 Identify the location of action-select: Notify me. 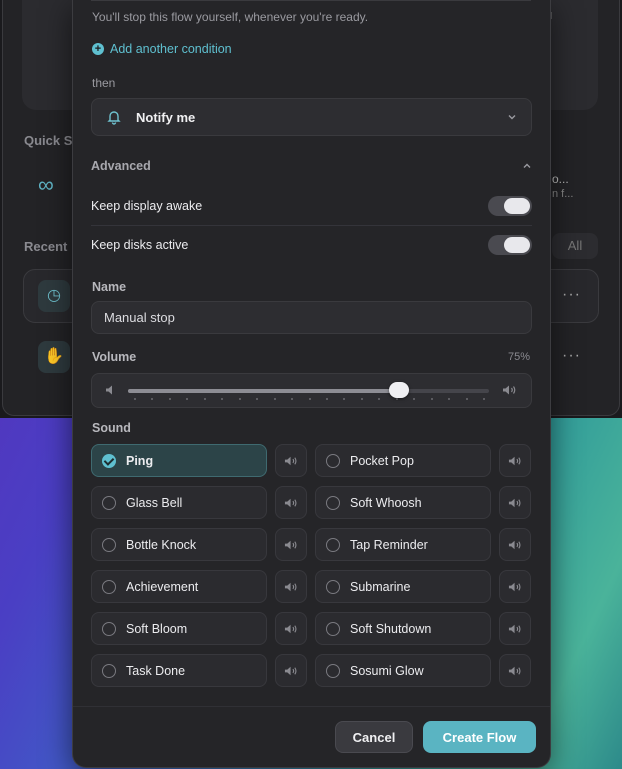
(311, 117).